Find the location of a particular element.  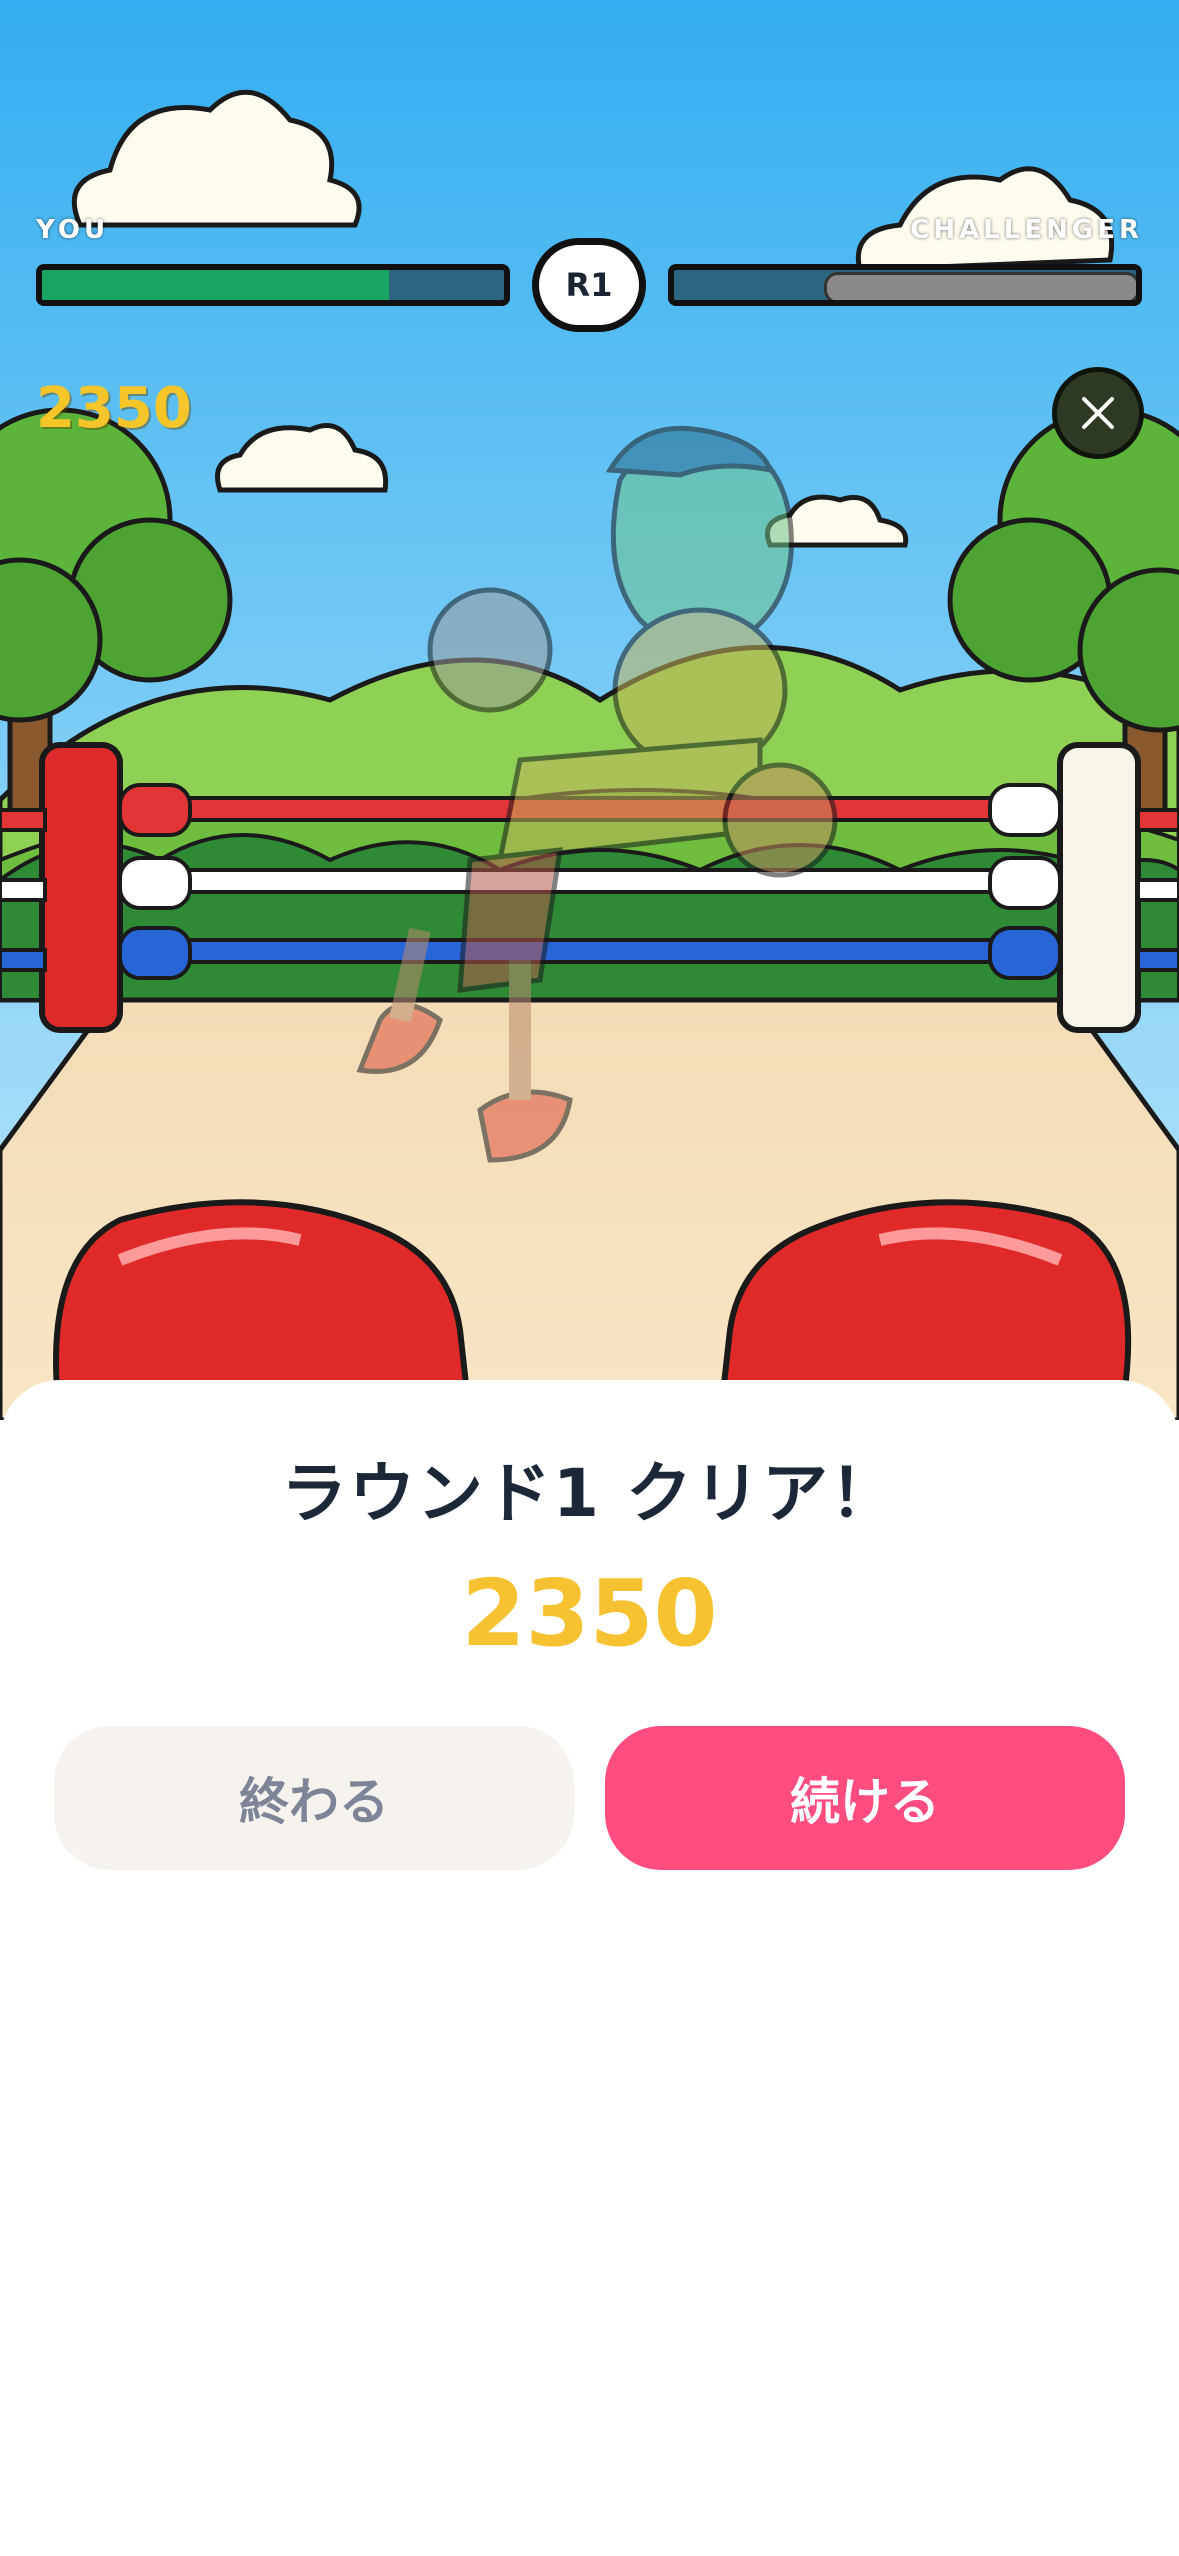

continue-button: 続ける is located at coordinates (865, 1798).